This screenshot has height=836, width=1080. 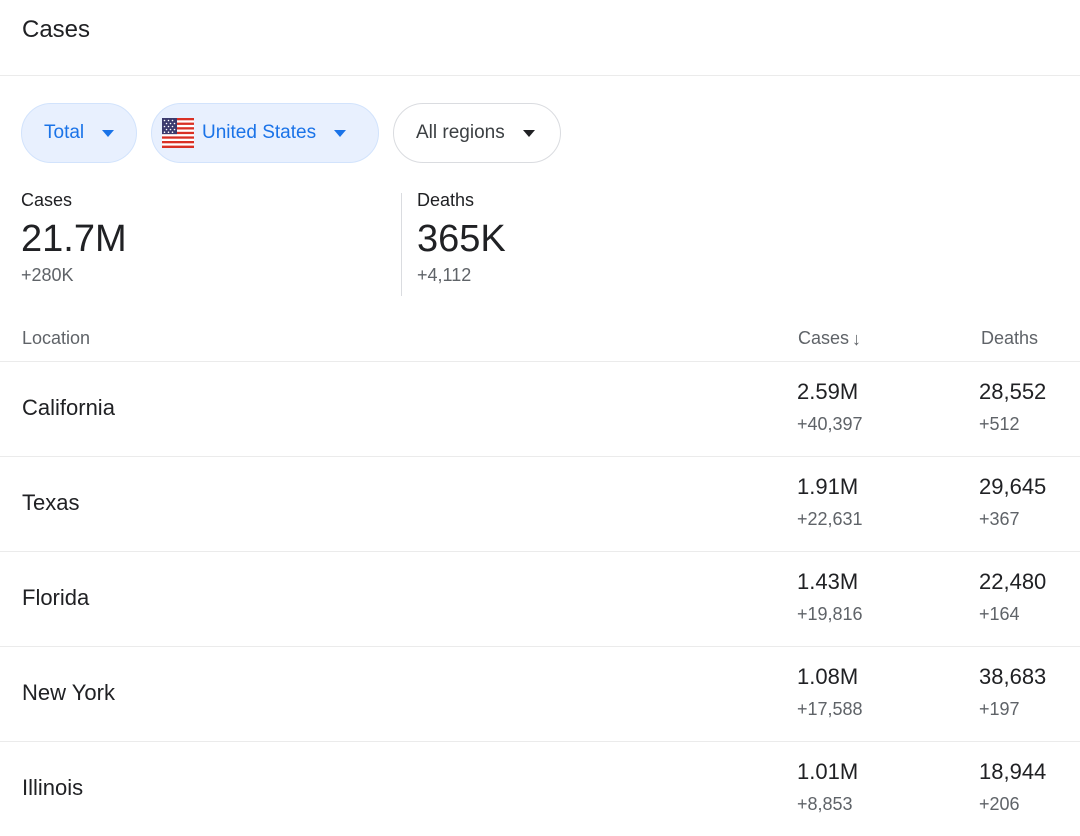 I want to click on total-dropdown-label: Total, so click(x=64, y=132).